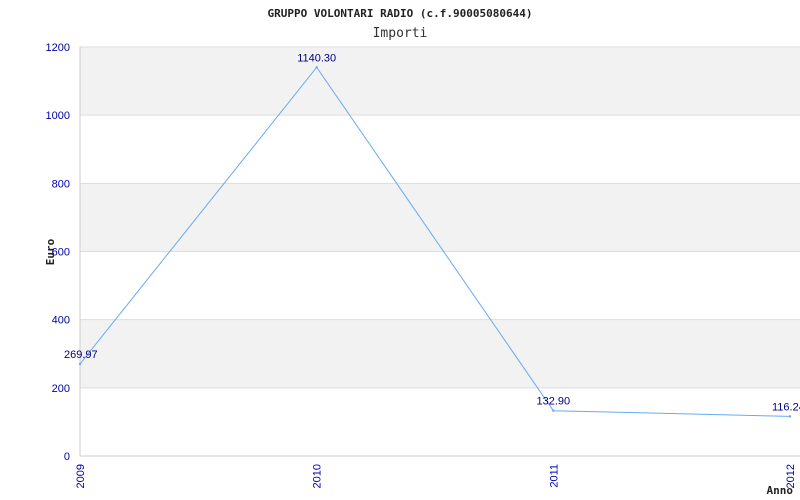 The image size is (800, 500). I want to click on x-tick-label: 2010, so click(318, 476).